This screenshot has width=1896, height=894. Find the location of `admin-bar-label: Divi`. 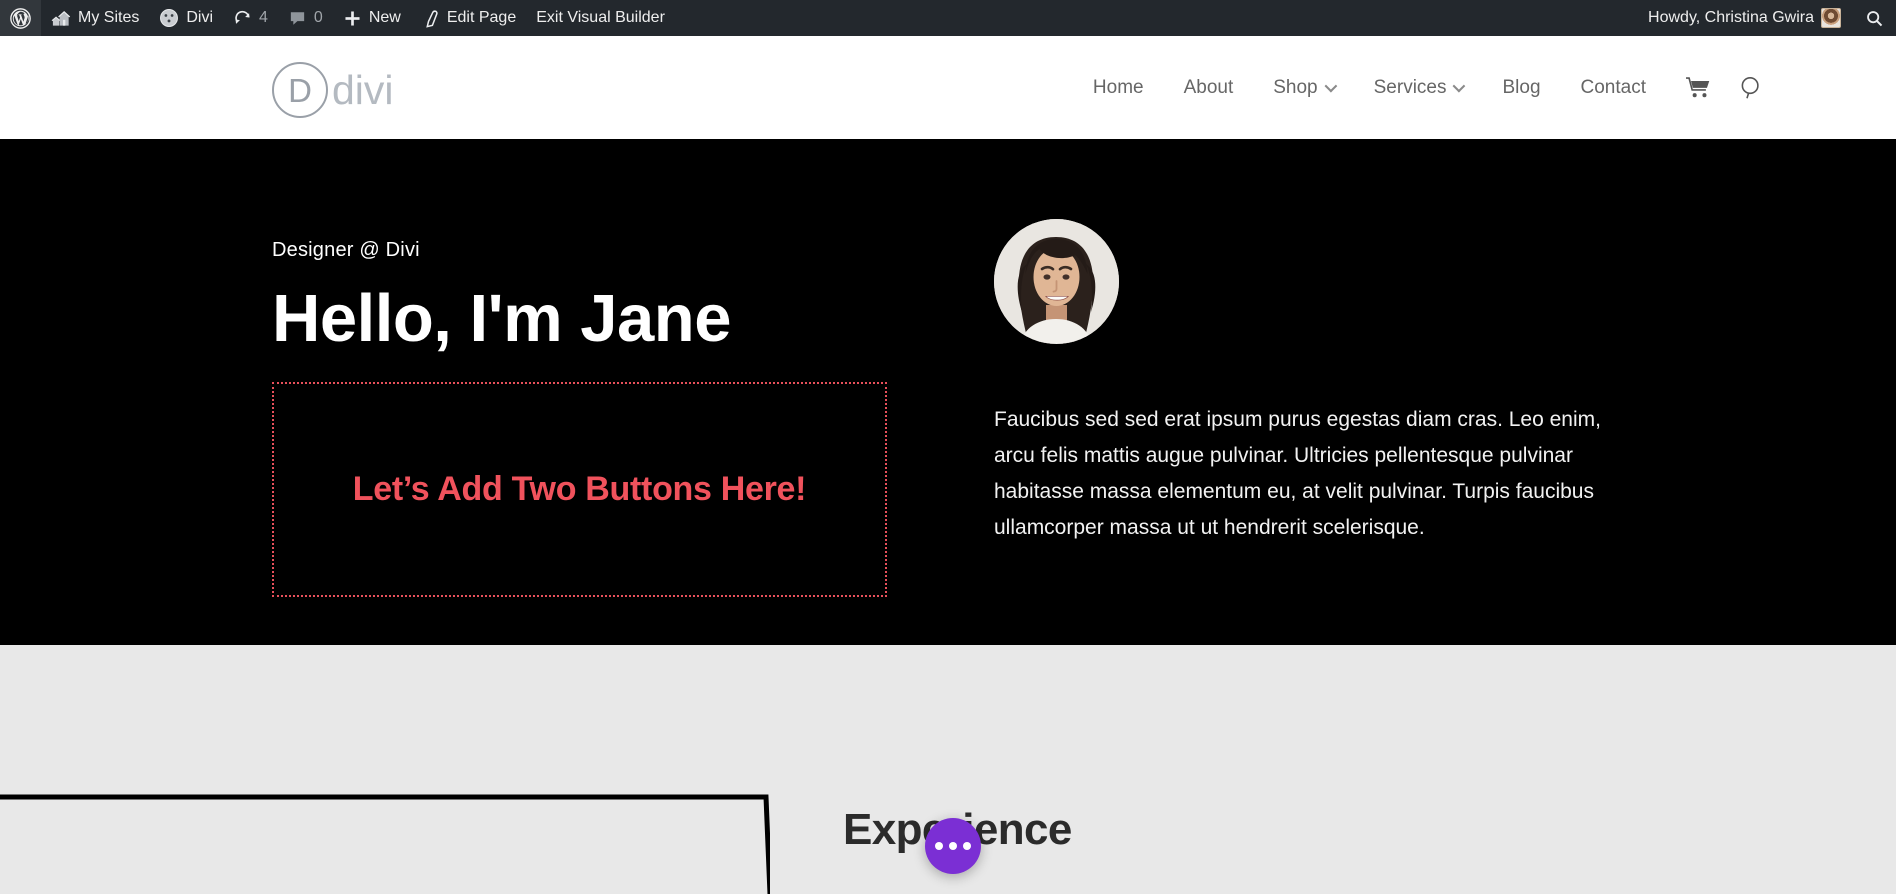

admin-bar-label: Divi is located at coordinates (200, 17).